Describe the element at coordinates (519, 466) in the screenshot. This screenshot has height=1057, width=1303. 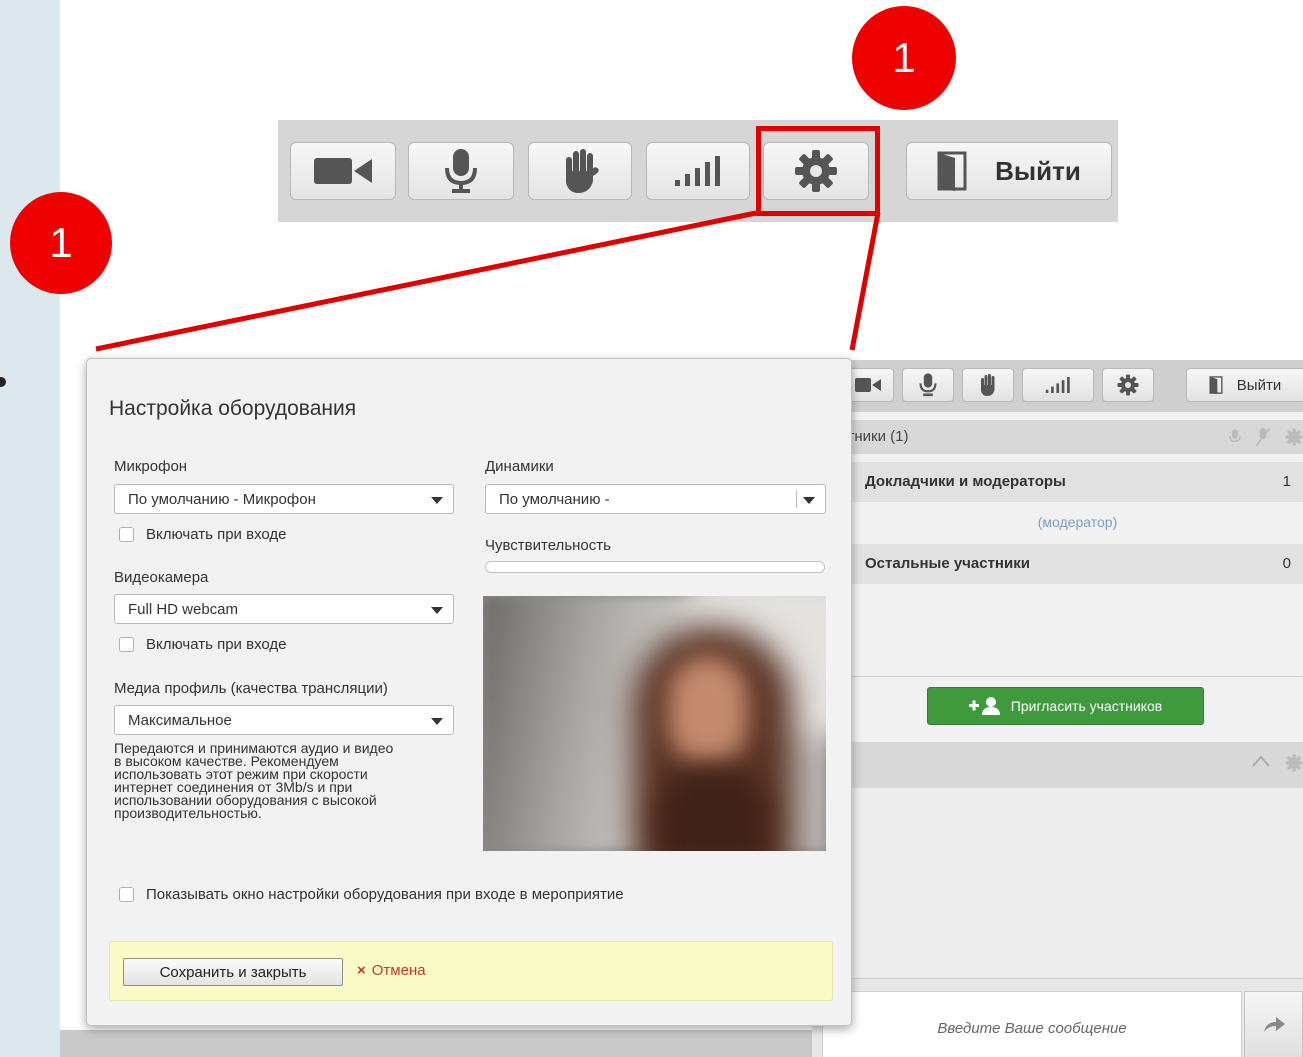
I see `speakers-label: Динамики` at that location.